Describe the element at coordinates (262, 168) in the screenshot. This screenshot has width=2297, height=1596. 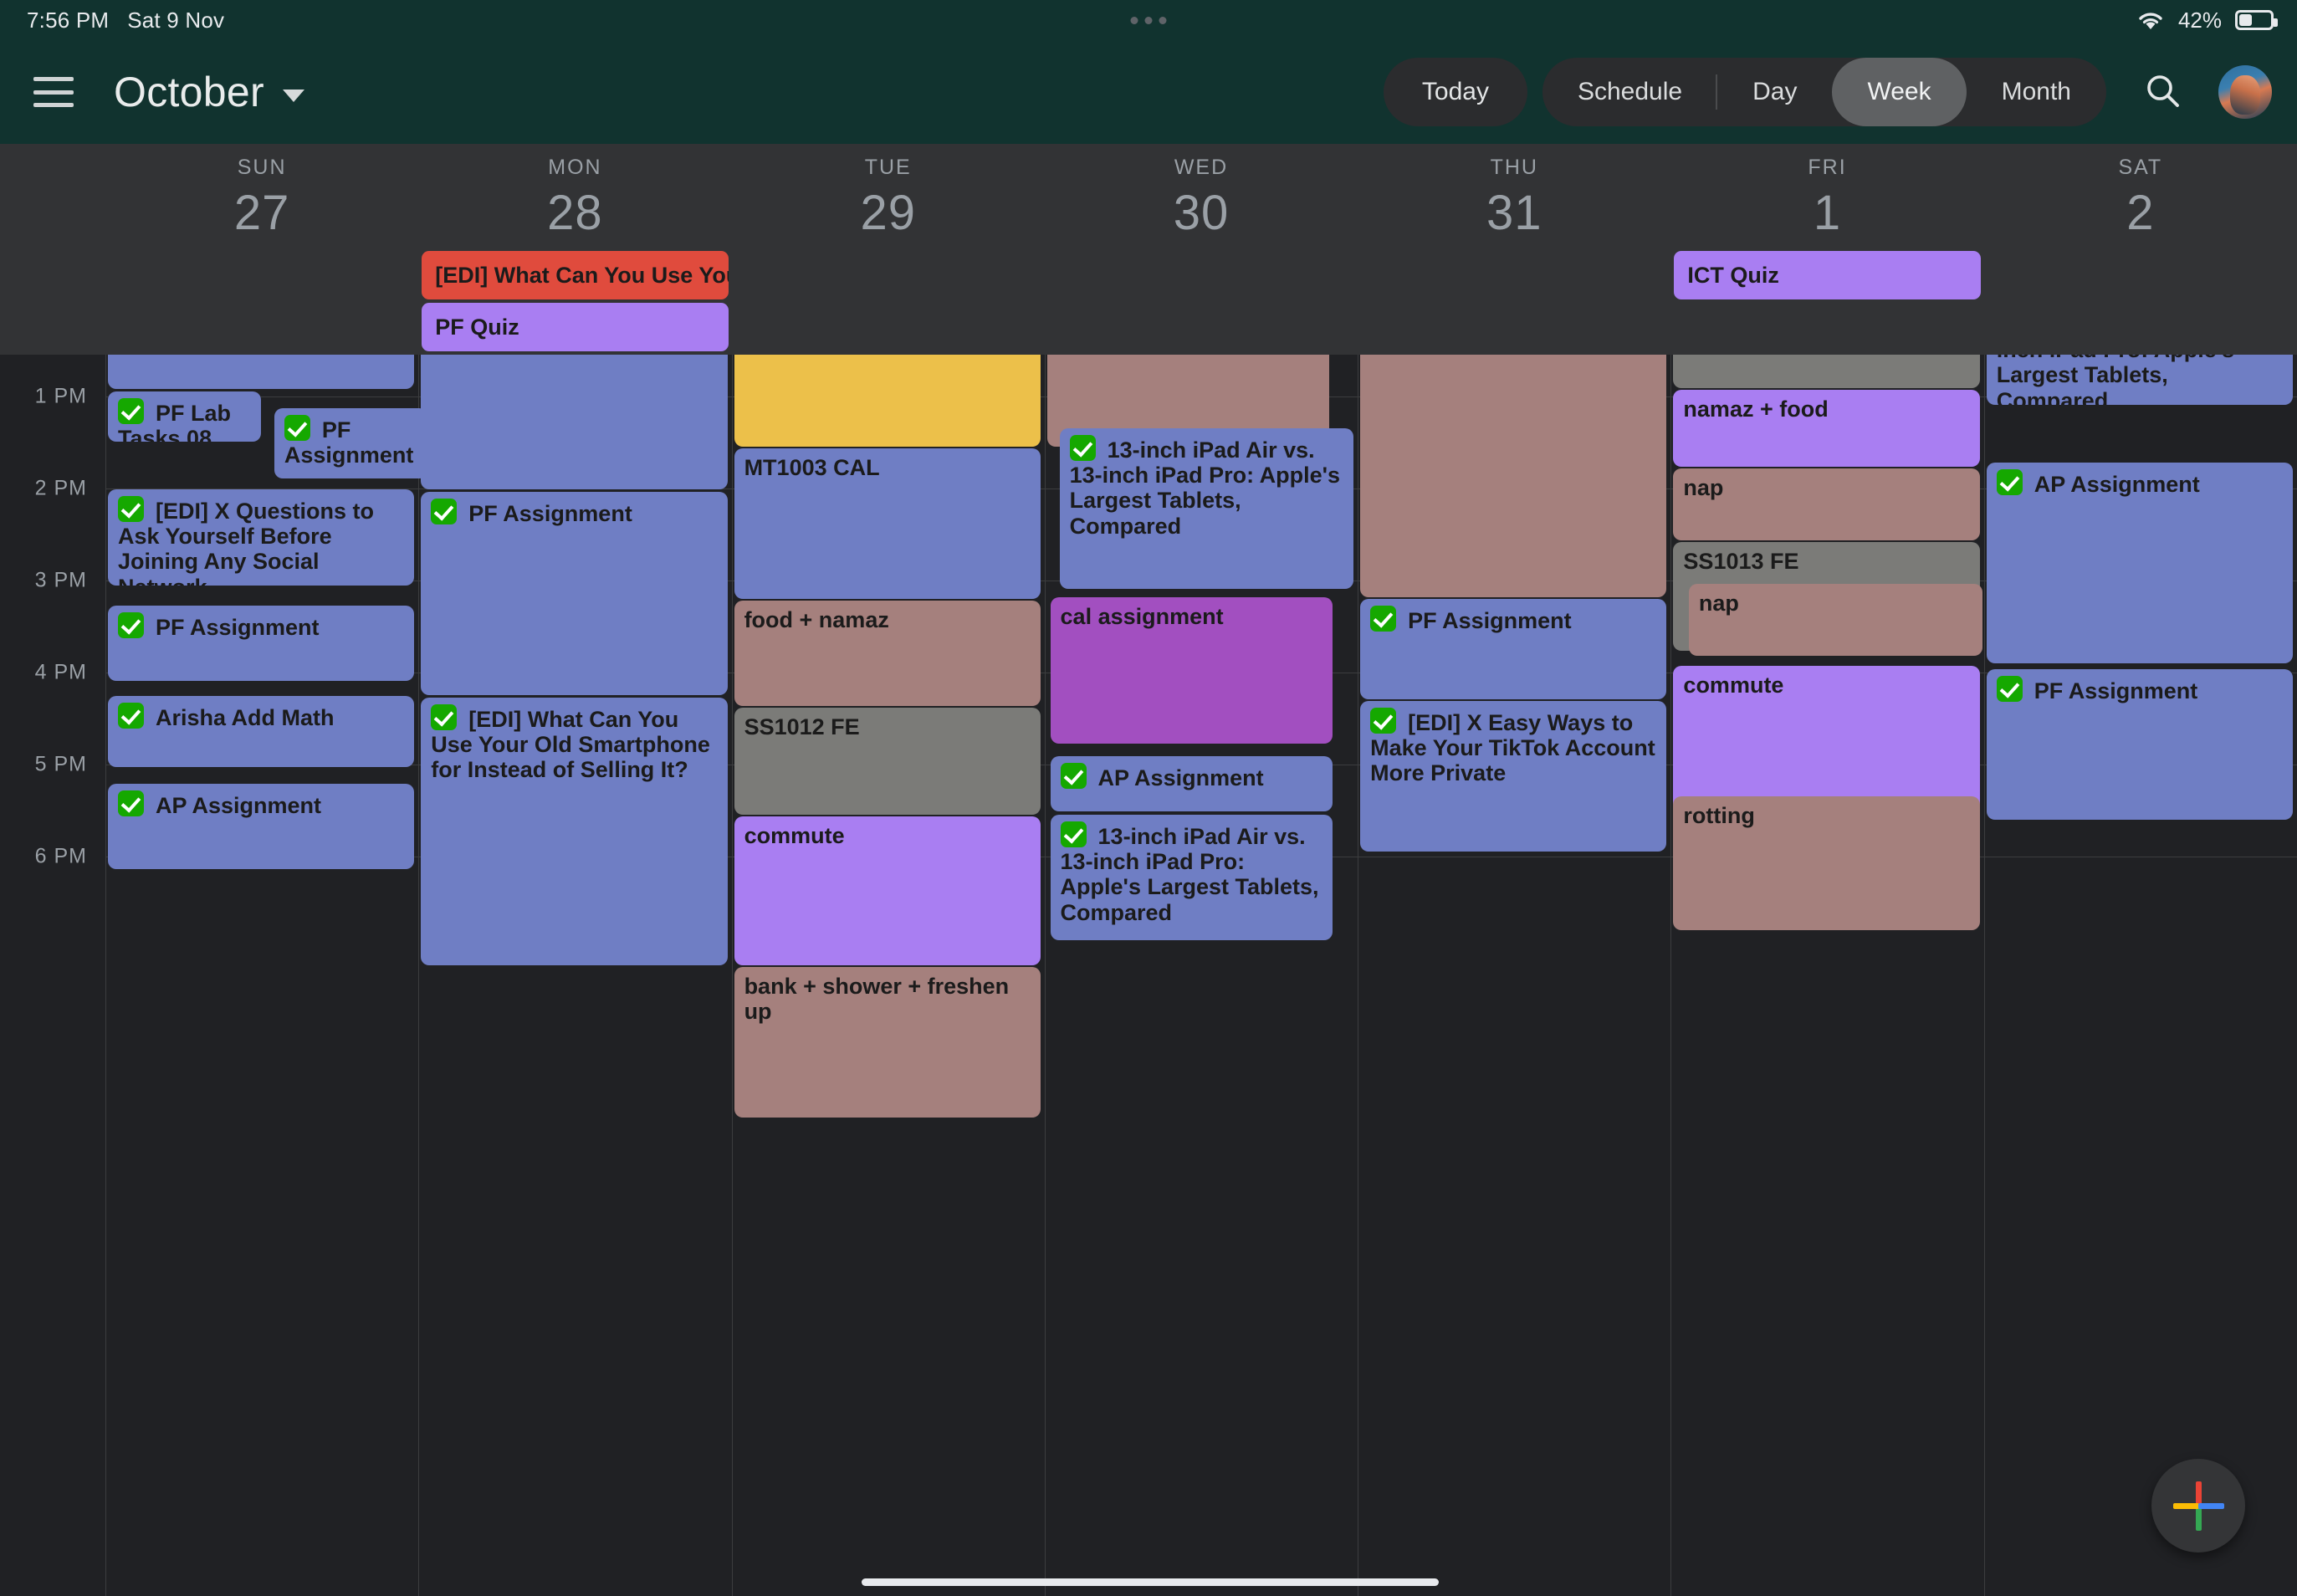
I see `day-of-week-label: SUN` at that location.